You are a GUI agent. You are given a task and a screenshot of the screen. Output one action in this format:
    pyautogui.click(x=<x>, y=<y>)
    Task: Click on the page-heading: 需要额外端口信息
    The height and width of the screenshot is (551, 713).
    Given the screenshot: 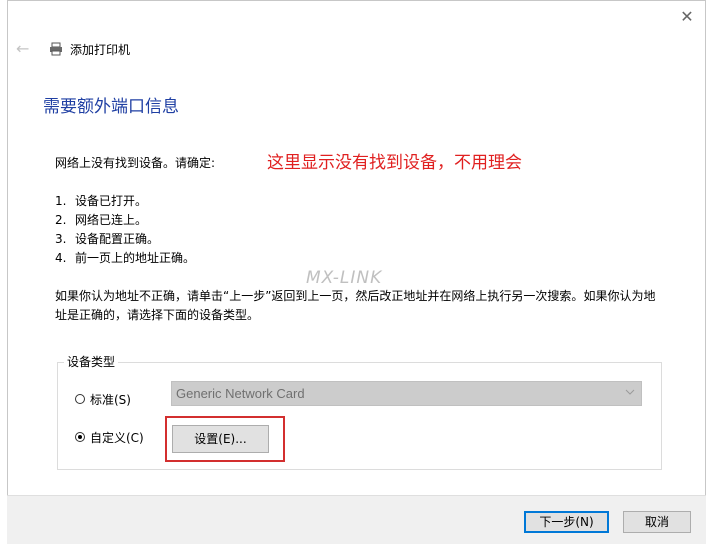 What is the action you would take?
    pyautogui.click(x=111, y=107)
    